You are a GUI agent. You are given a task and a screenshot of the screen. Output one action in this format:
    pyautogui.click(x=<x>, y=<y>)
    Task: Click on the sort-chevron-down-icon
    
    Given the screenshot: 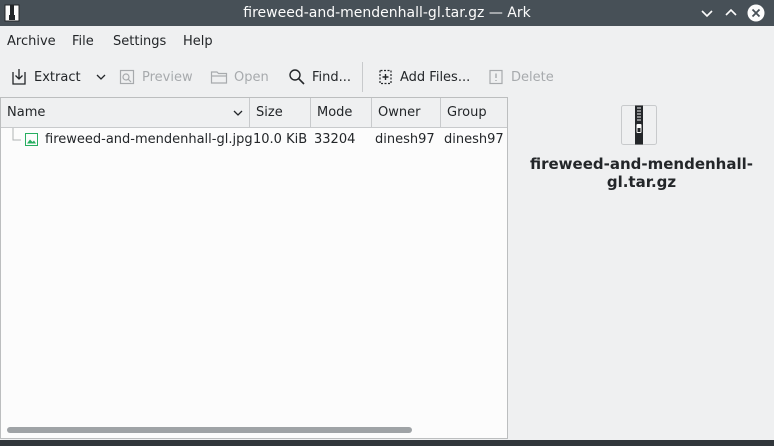 What is the action you would take?
    pyautogui.click(x=238, y=113)
    